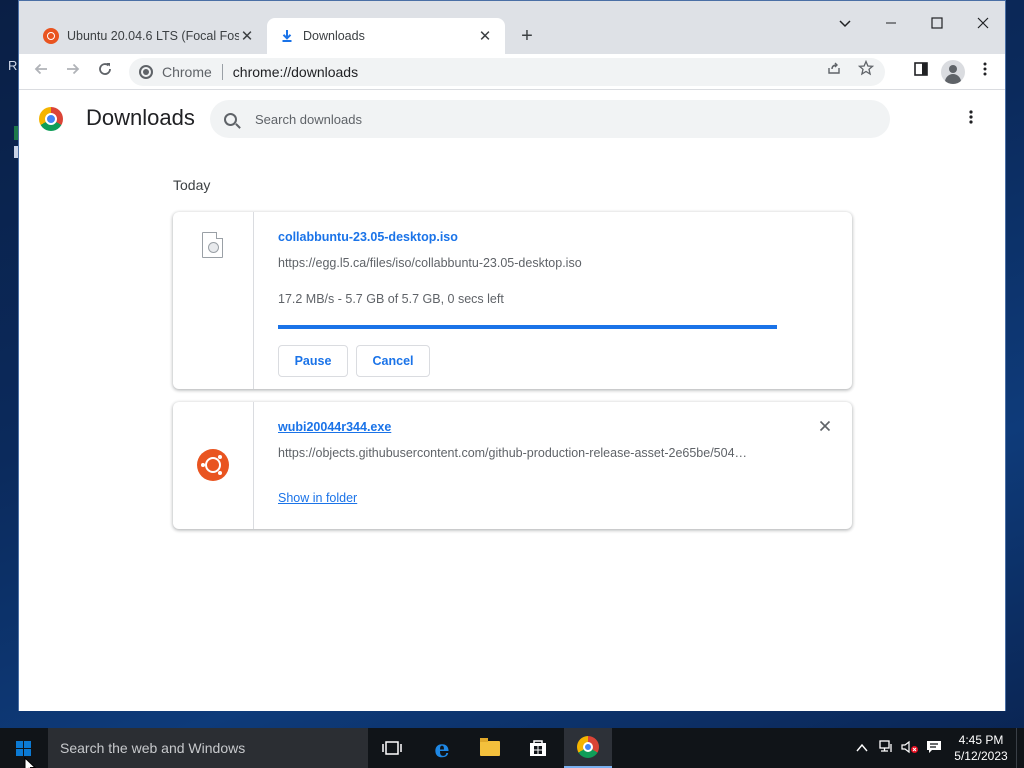 Image resolution: width=1024 pixels, height=768 pixels. I want to click on reload-button, so click(105, 72).